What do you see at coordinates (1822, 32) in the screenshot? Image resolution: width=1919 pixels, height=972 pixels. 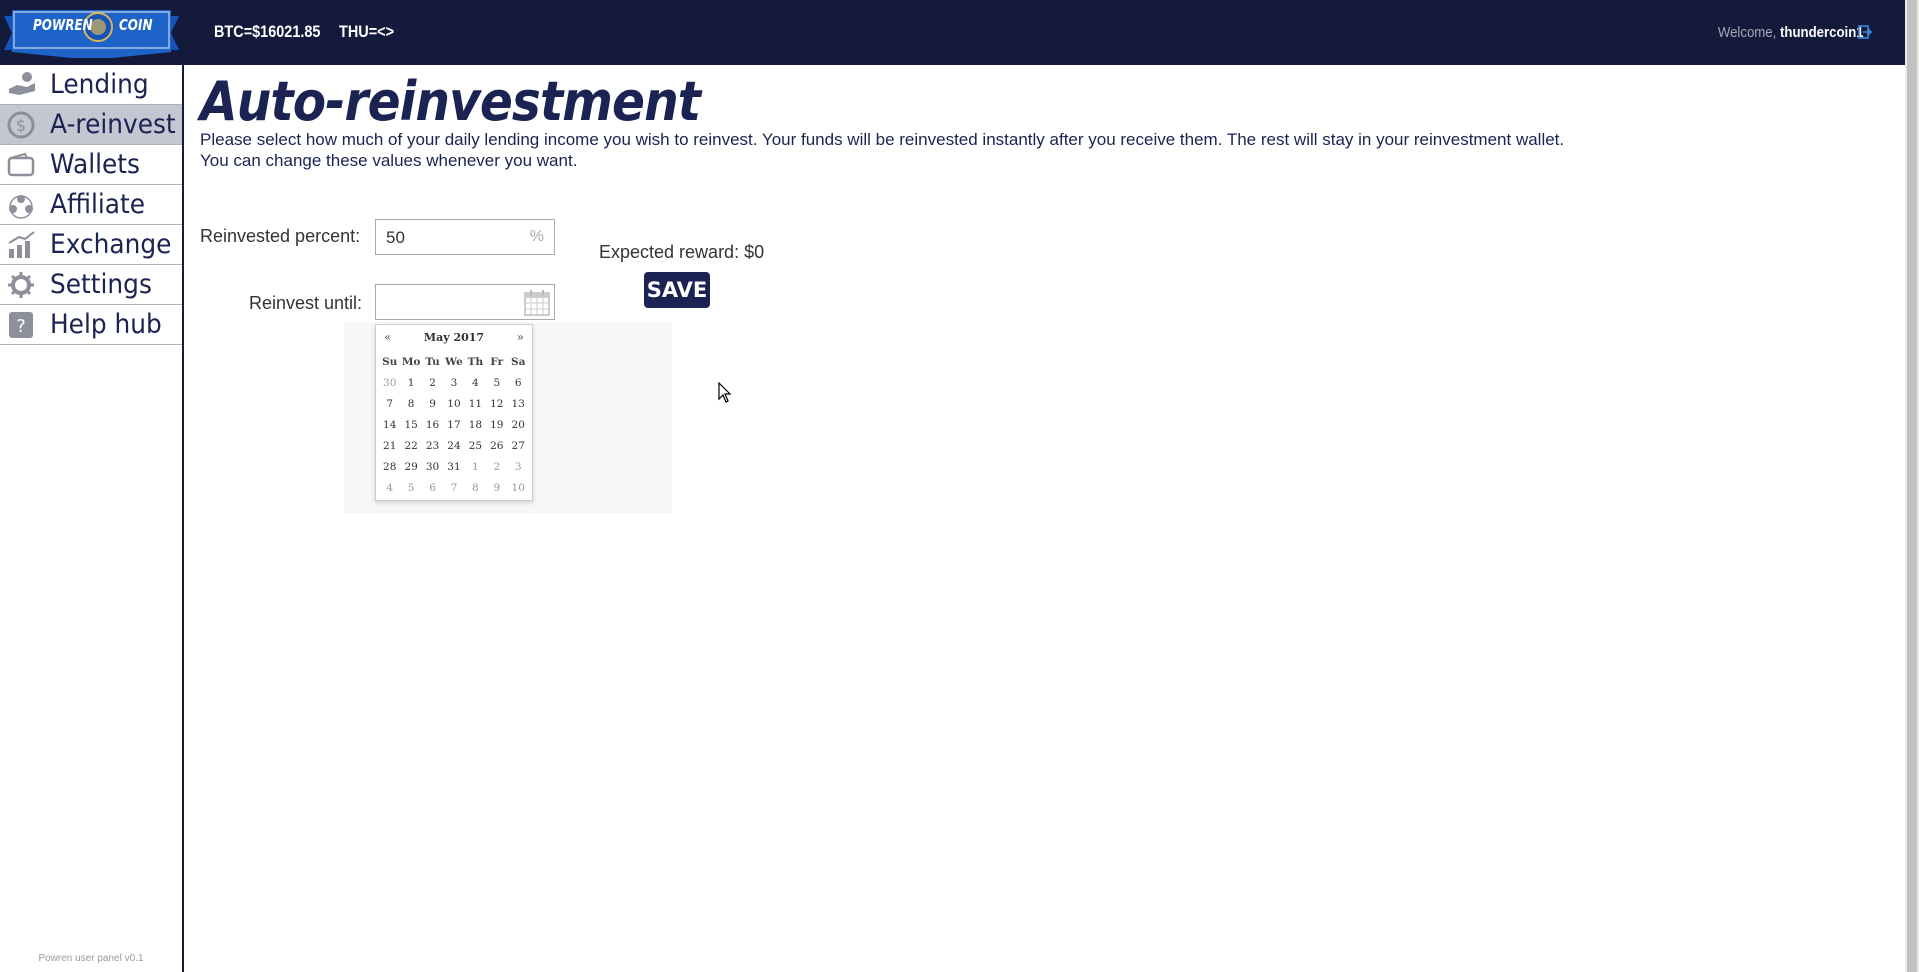 I see `username: thundercoin1` at bounding box center [1822, 32].